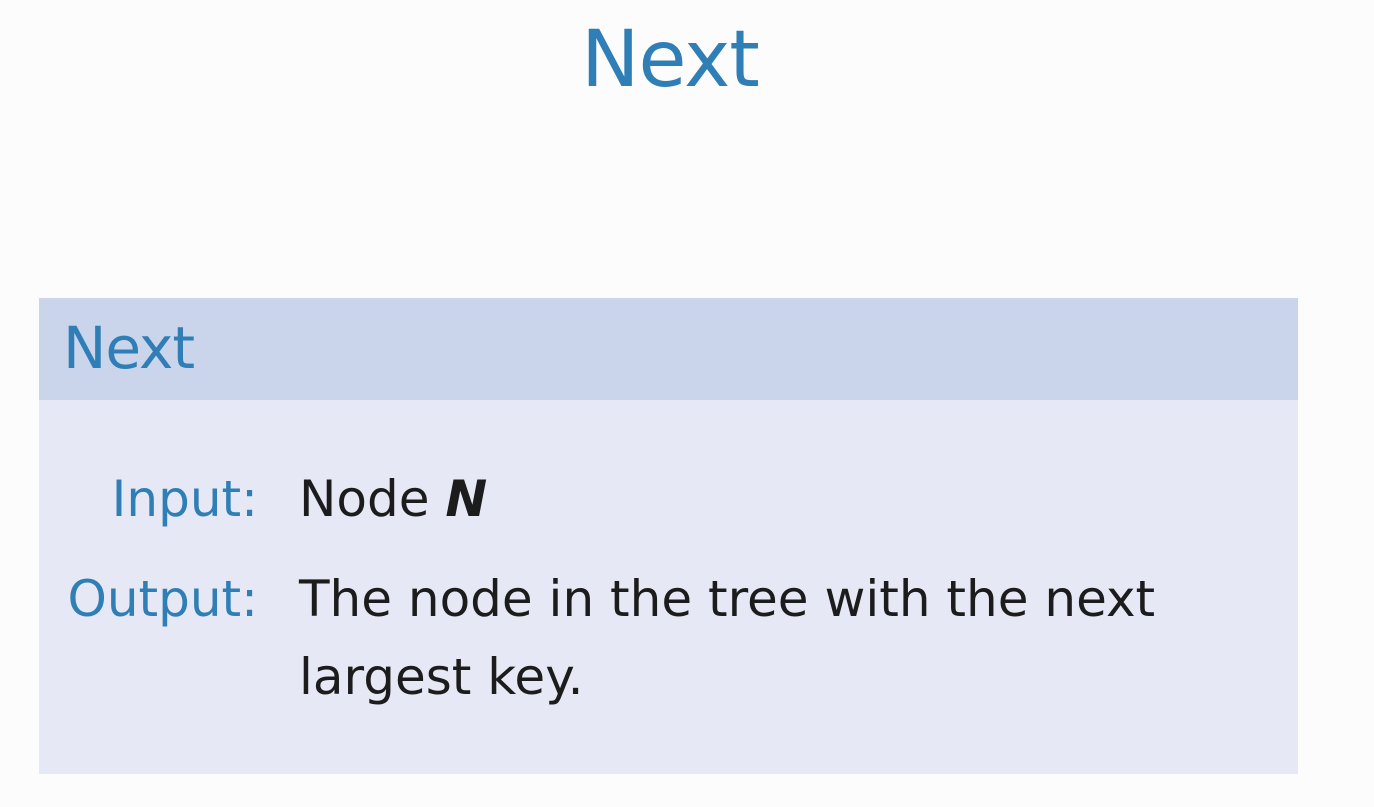  I want to click on slide-title: Next, so click(670, 60).